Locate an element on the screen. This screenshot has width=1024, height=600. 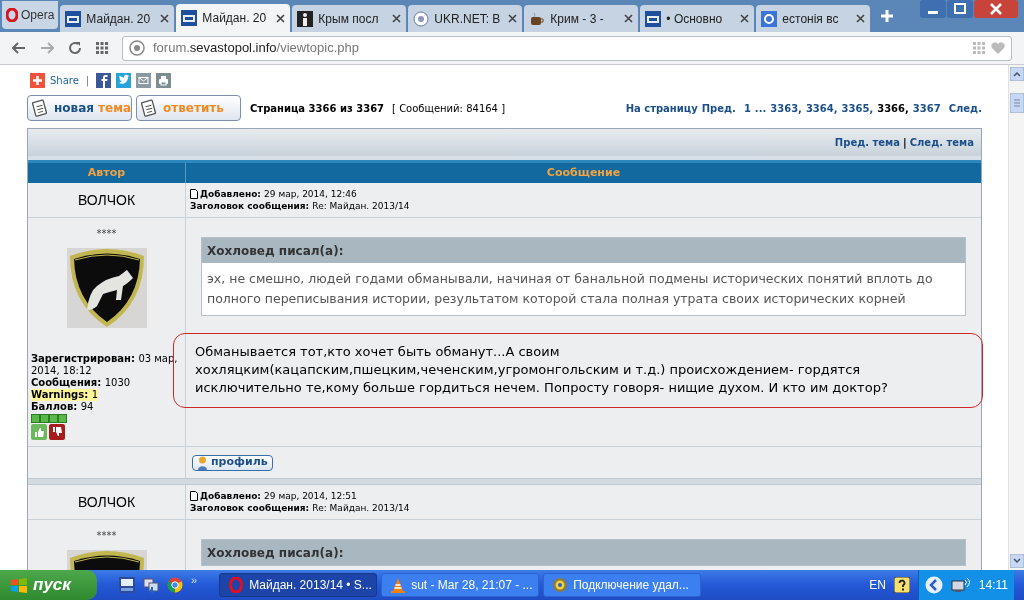
traffic-cone-icon is located at coordinates (398, 585).